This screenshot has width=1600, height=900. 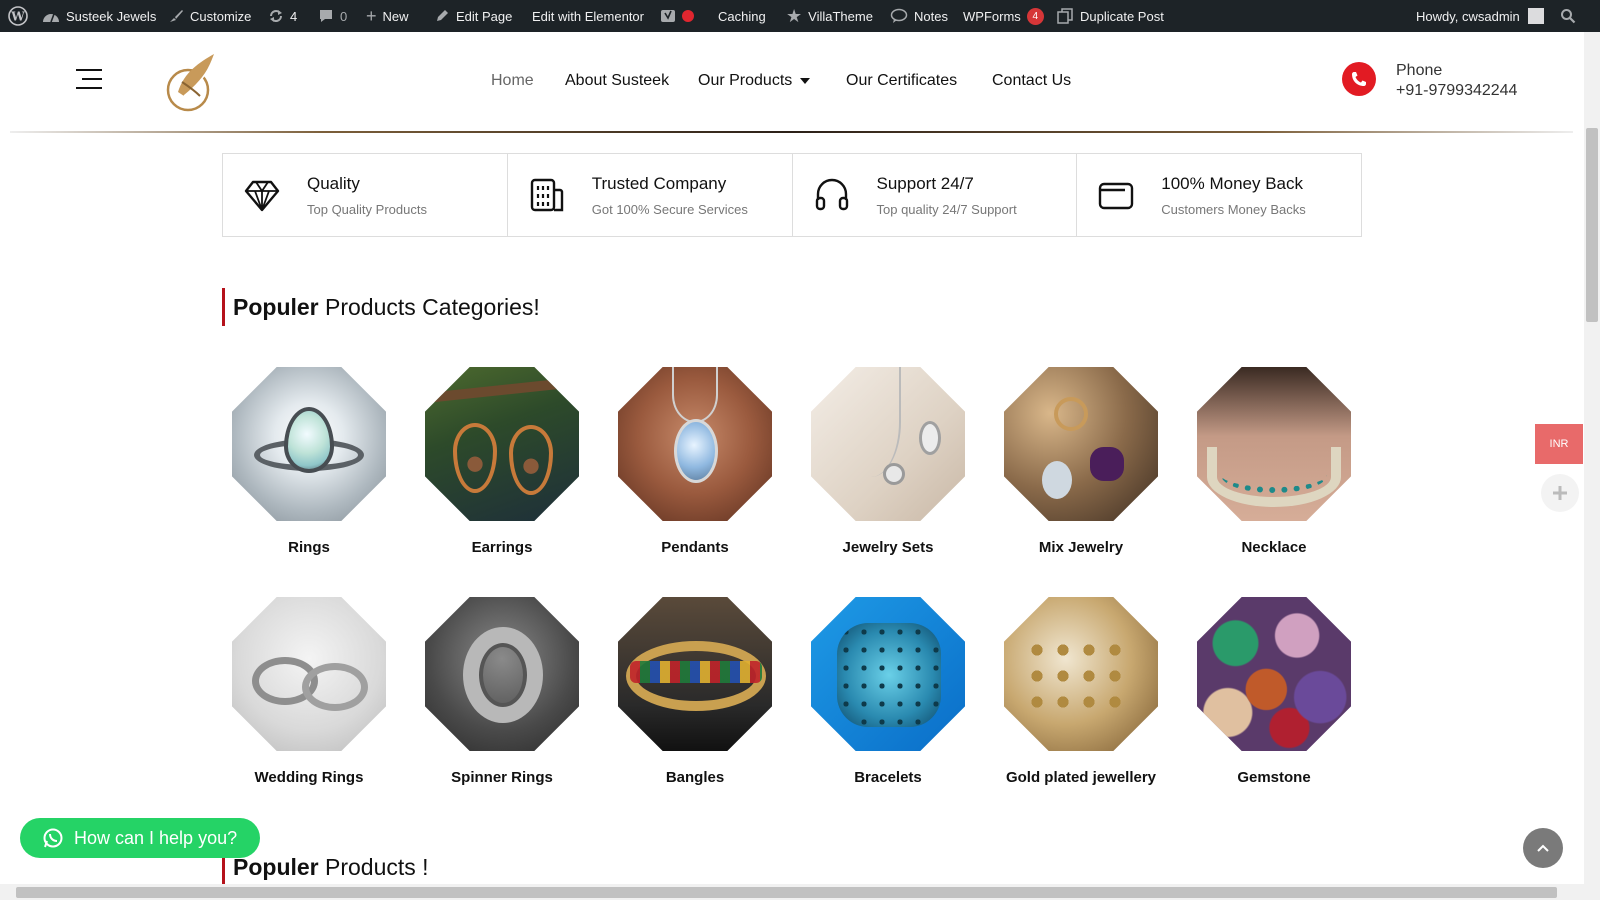 What do you see at coordinates (546, 195) in the screenshot?
I see `building-icon` at bounding box center [546, 195].